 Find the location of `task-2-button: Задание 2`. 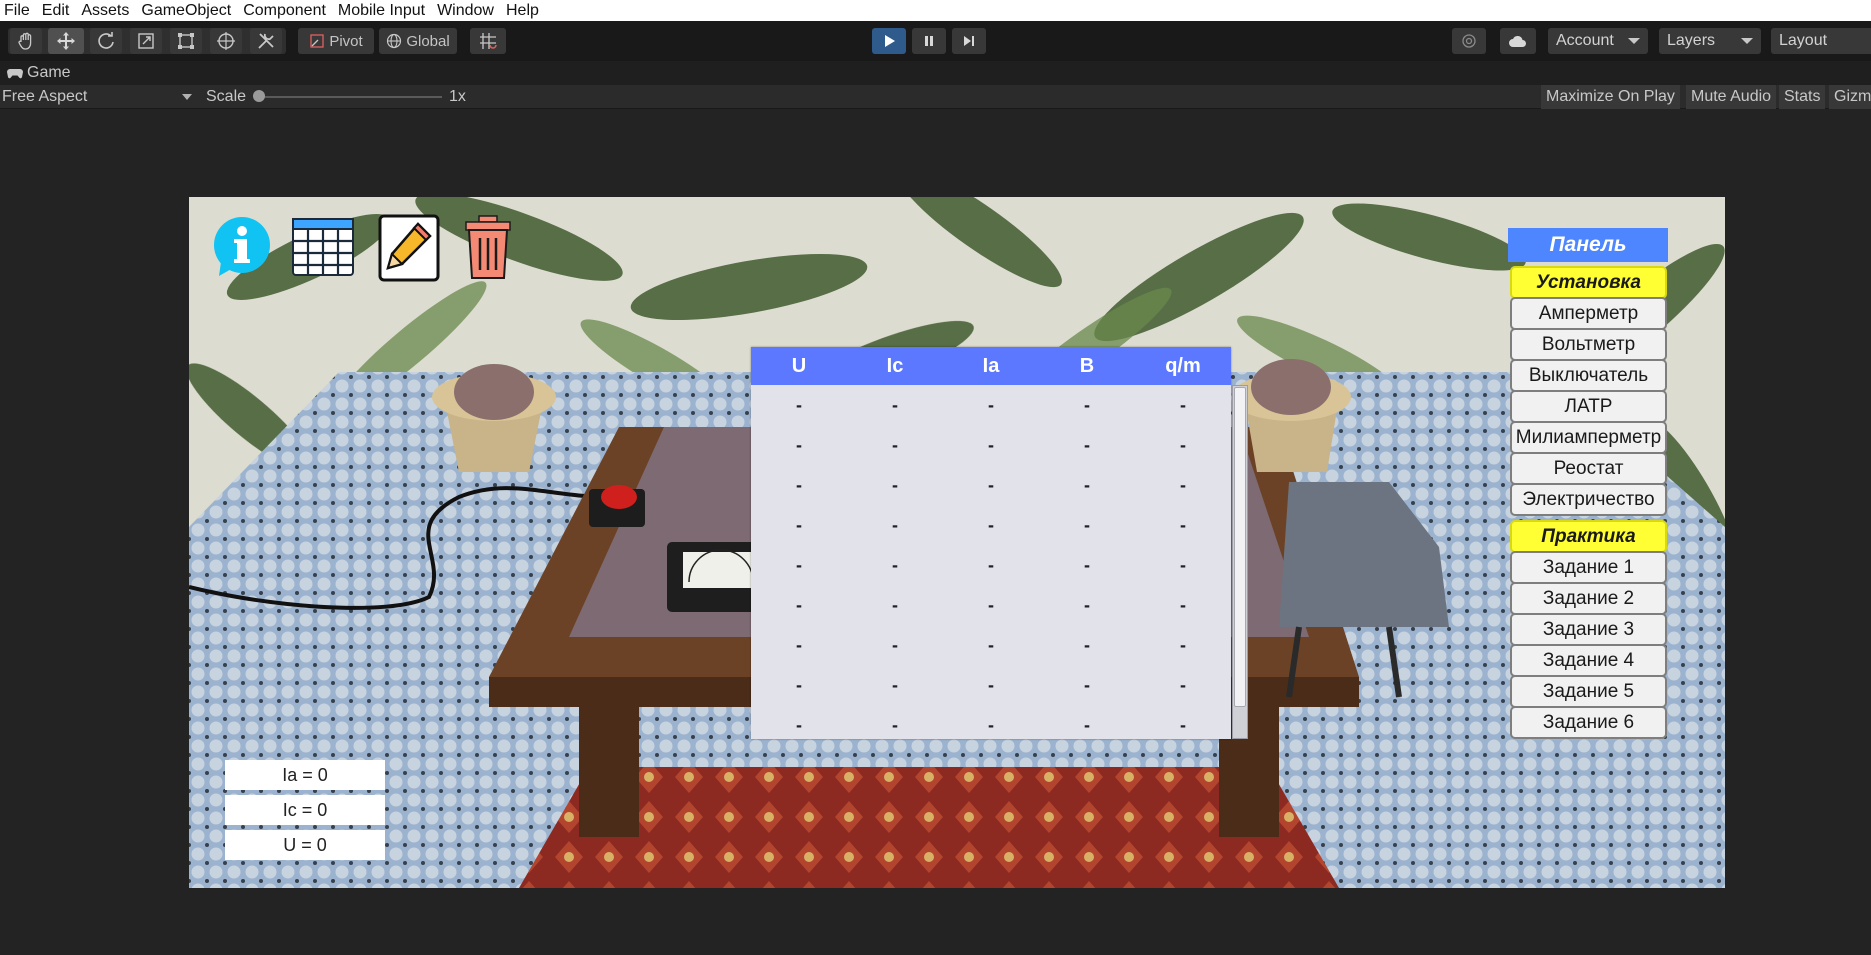

task-2-button: Задание 2 is located at coordinates (1588, 598).